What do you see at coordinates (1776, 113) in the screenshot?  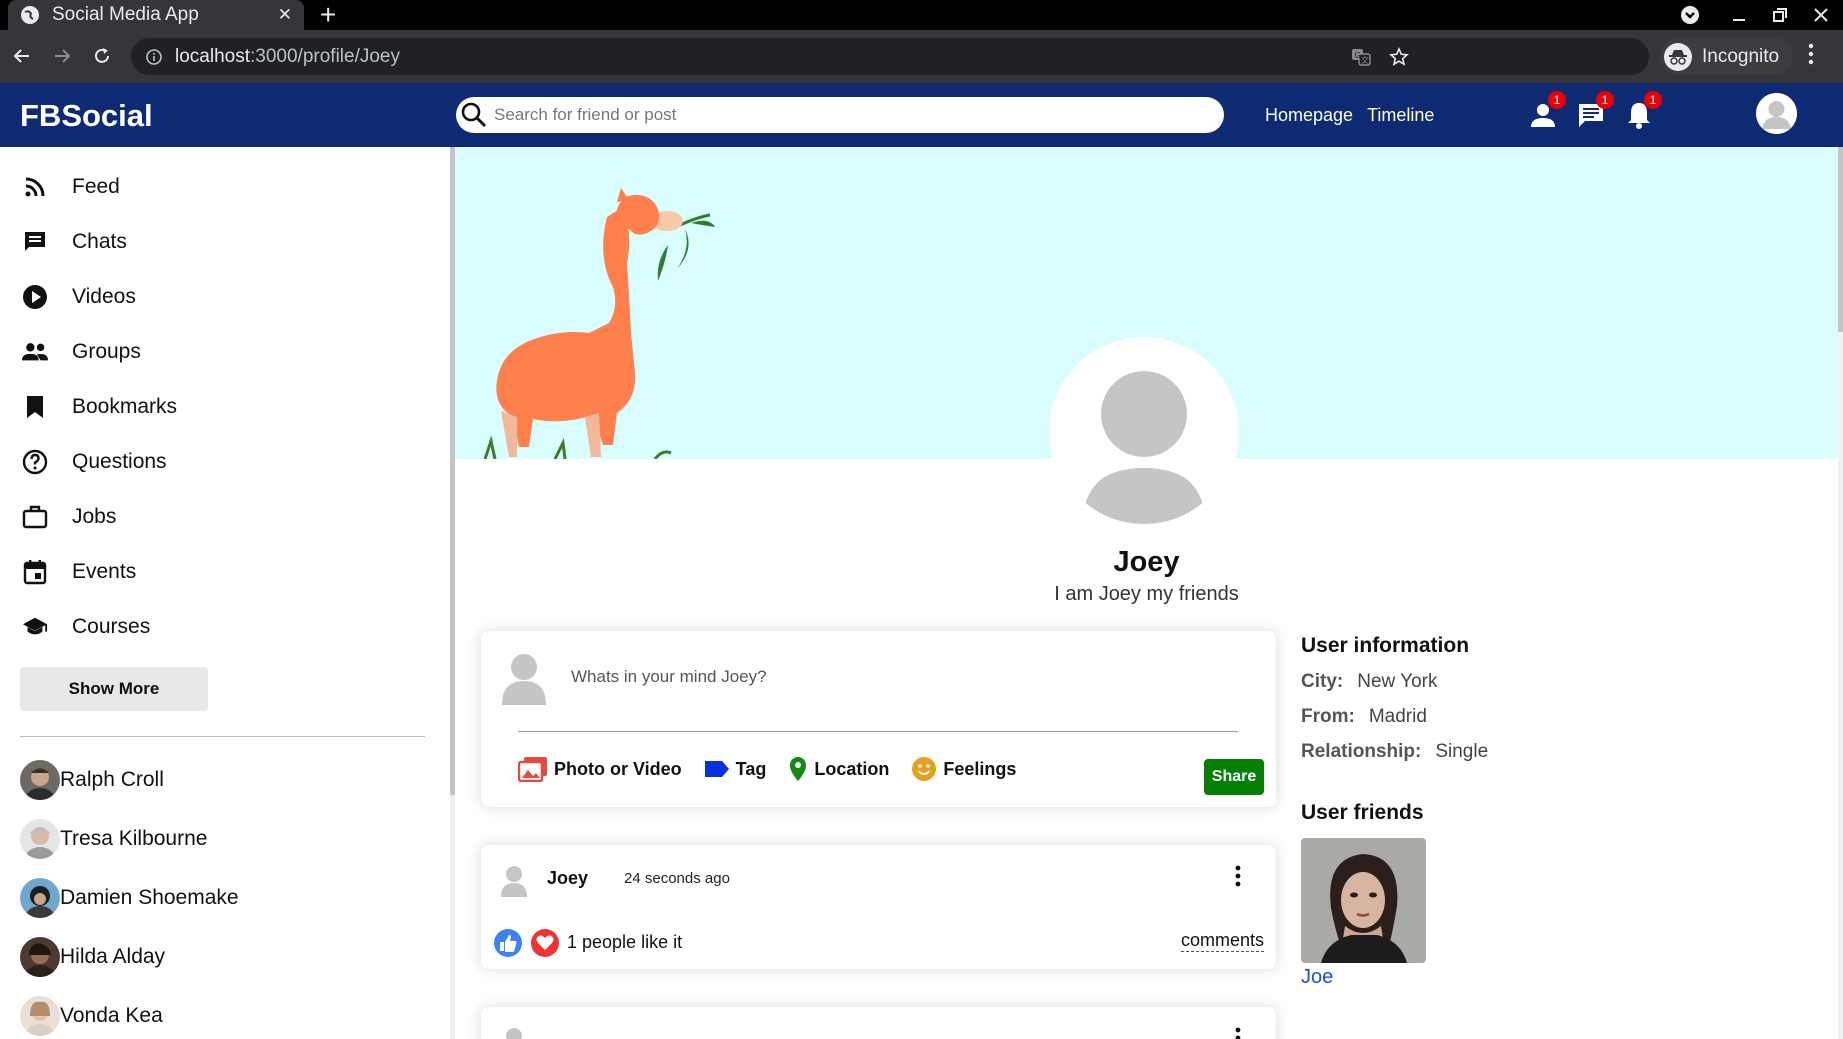 I see `header-avatar` at bounding box center [1776, 113].